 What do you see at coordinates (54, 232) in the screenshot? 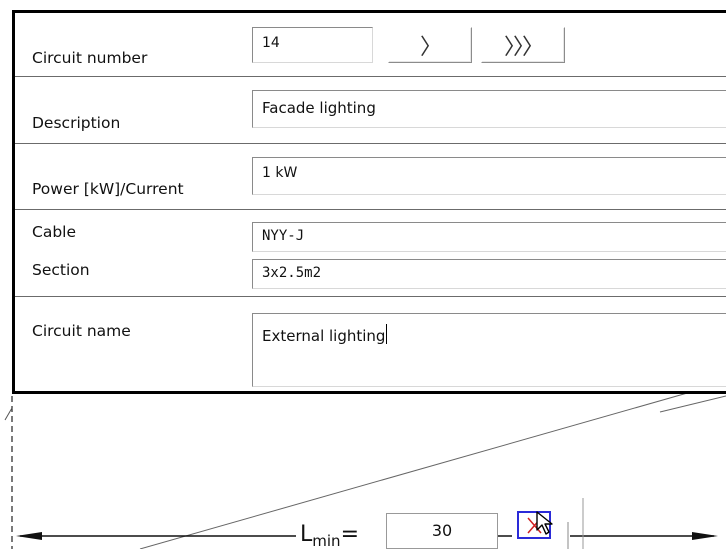
I see `cable-label: Cable` at bounding box center [54, 232].